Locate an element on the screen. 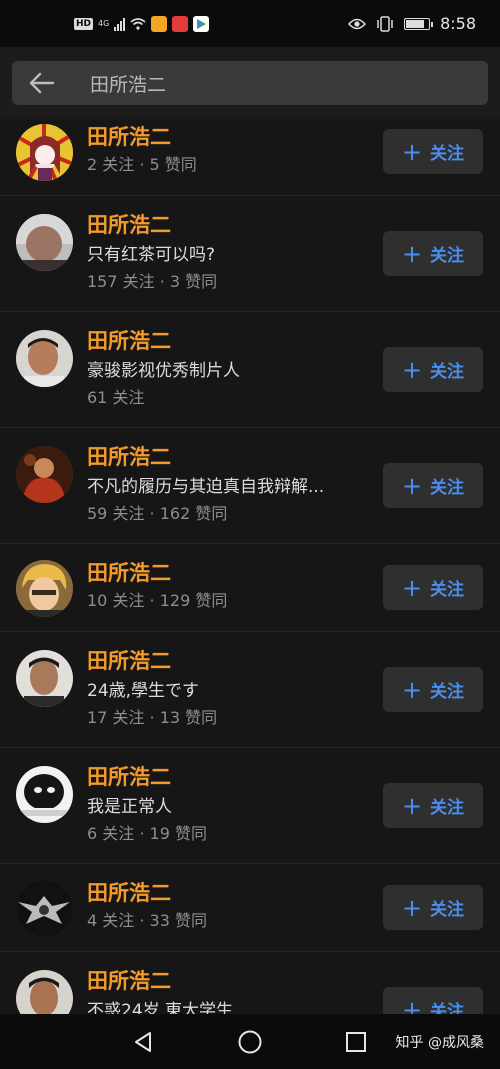 This screenshot has width=500, height=1069. clock: 8:58 is located at coordinates (458, 23).